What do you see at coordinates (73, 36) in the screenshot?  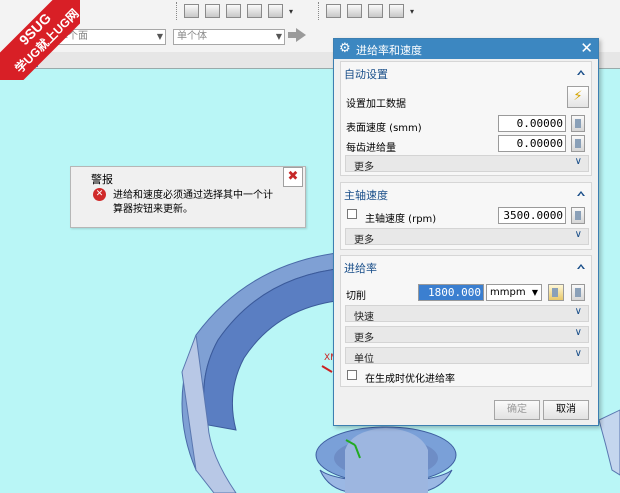 I see `face-filter-value: 单个面` at bounding box center [73, 36].